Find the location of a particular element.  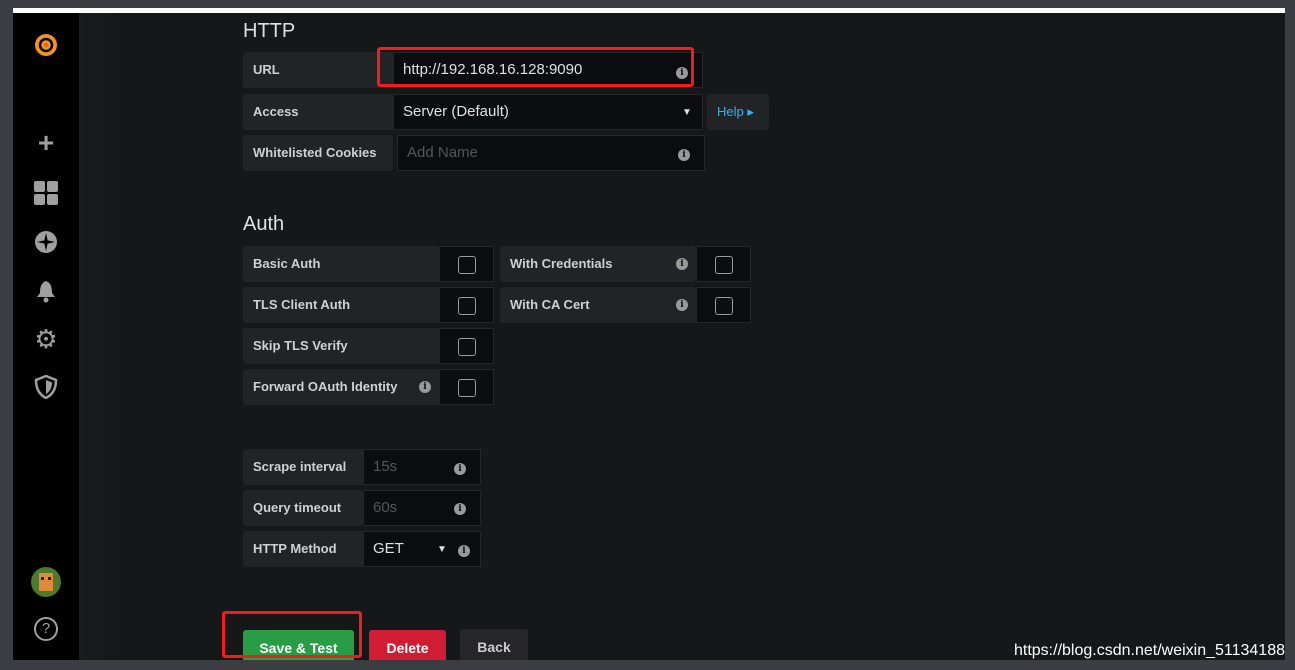

with-ca-cert-cell is located at coordinates (723, 305).